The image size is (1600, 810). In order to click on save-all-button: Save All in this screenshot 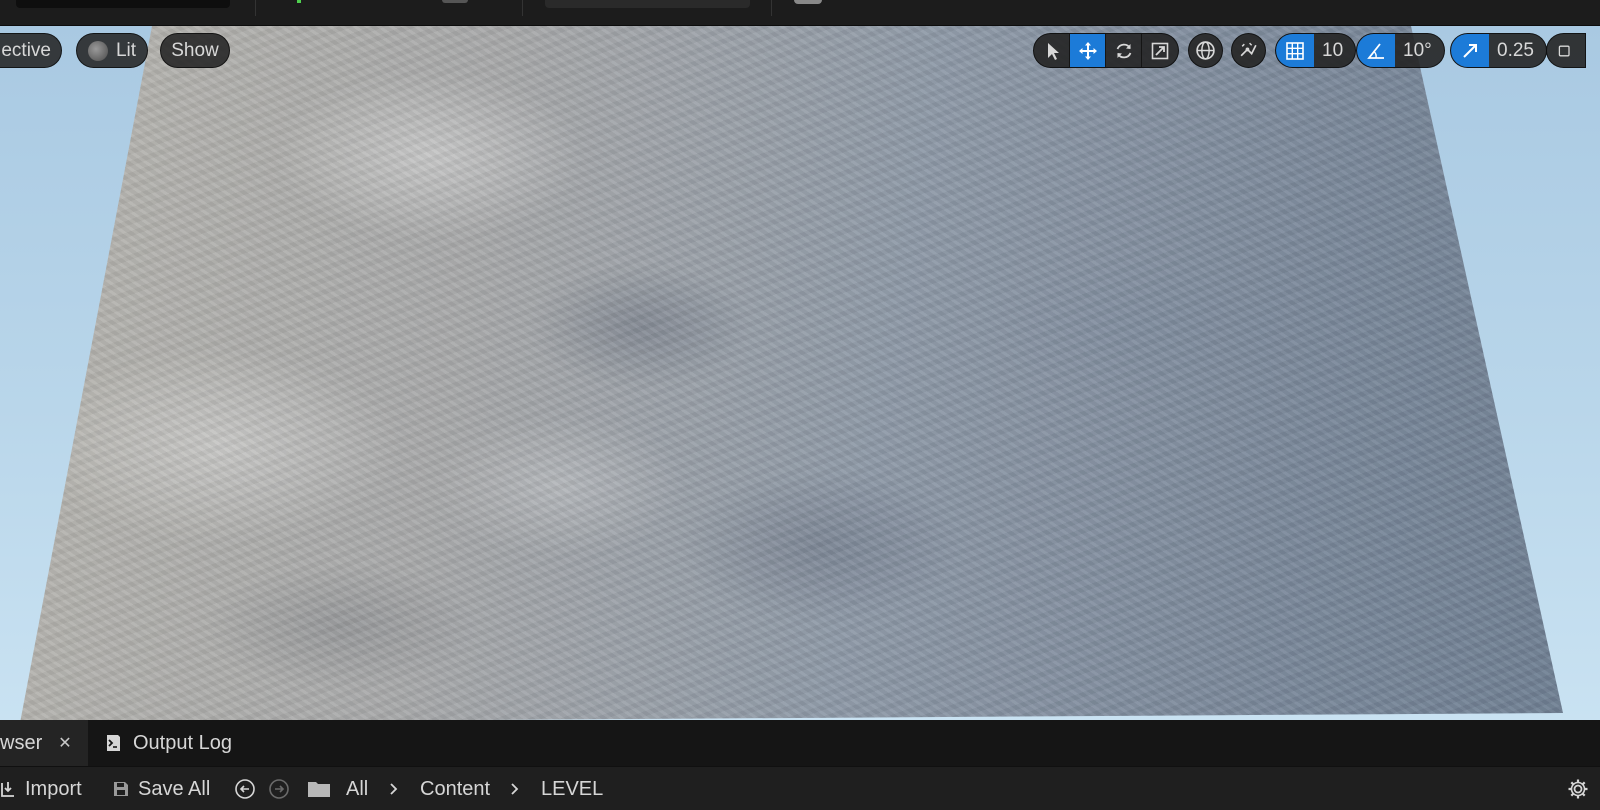, I will do `click(160, 788)`.